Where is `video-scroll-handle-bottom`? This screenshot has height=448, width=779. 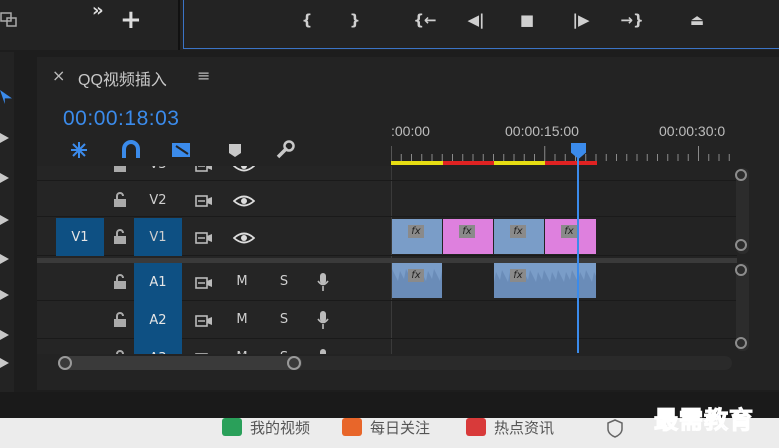 video-scroll-handle-bottom is located at coordinates (741, 245).